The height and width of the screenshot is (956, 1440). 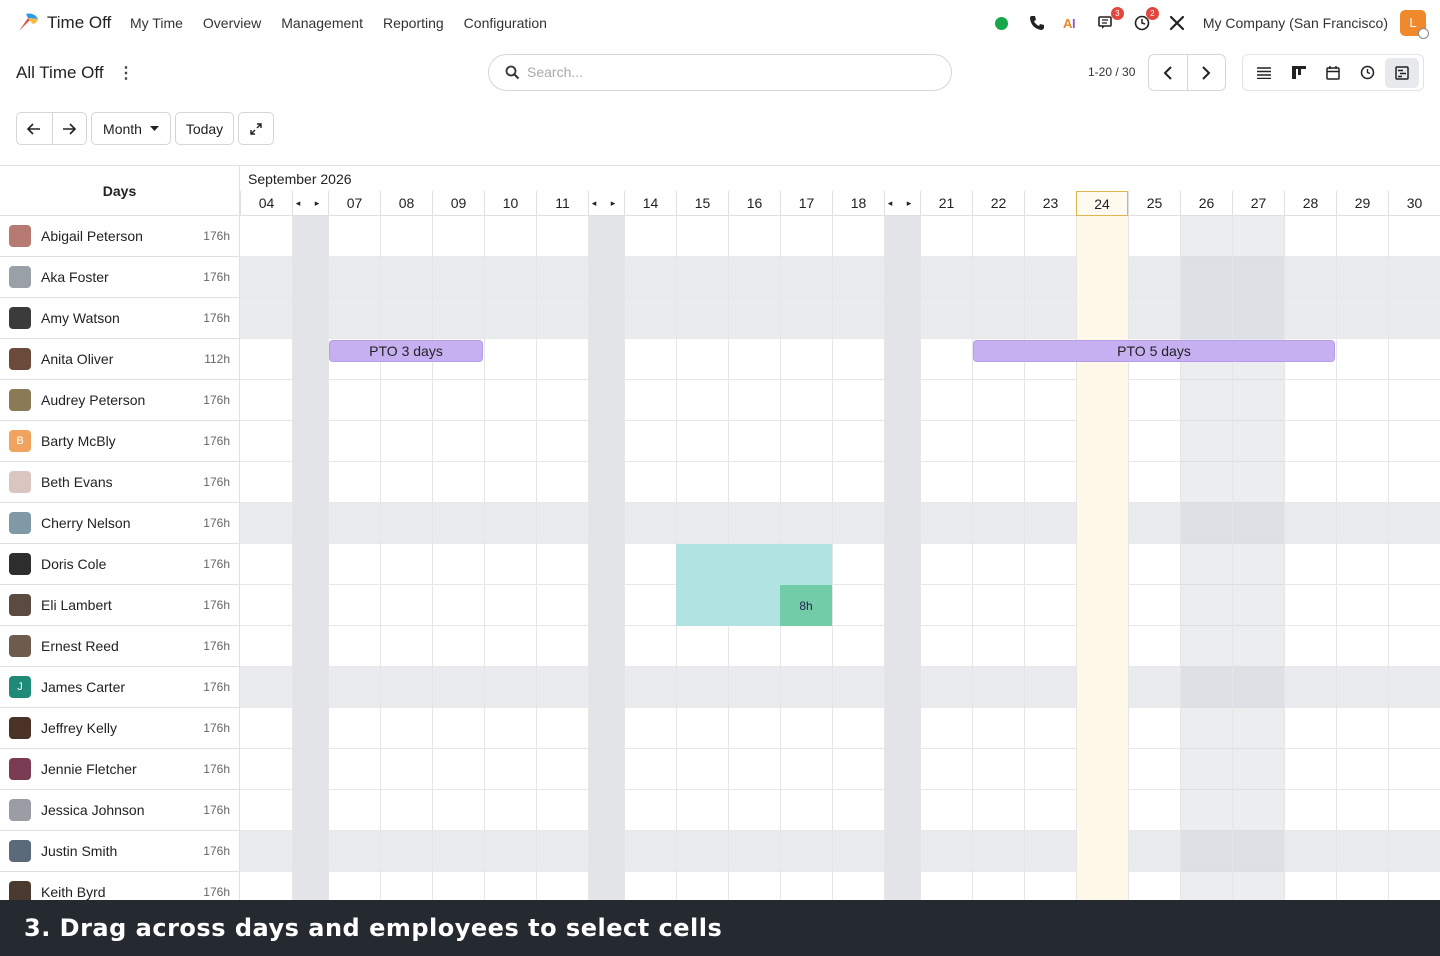 What do you see at coordinates (120, 277) in the screenshot?
I see `employee-row: Aka Foster 176h` at bounding box center [120, 277].